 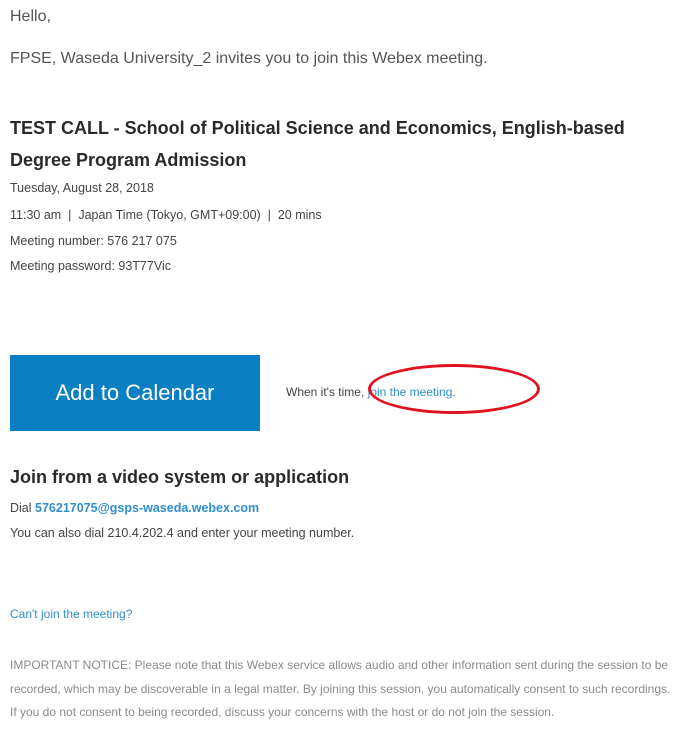 What do you see at coordinates (135, 393) in the screenshot?
I see `add-to-calendar-button: Add to Calendar` at bounding box center [135, 393].